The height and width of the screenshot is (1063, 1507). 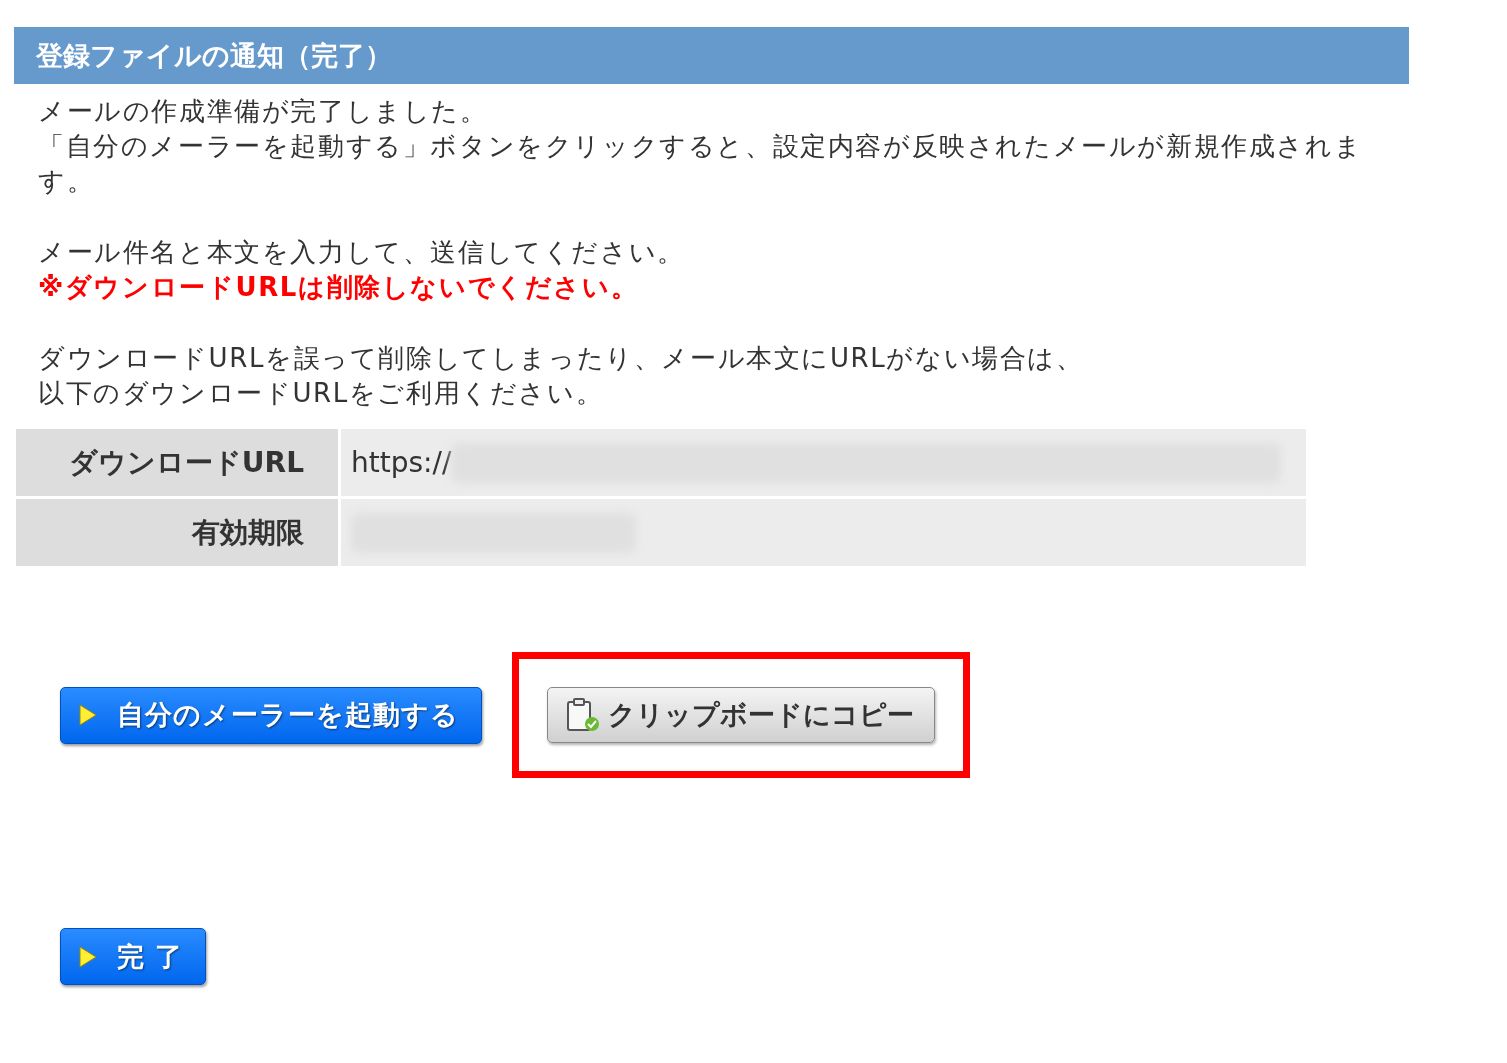 What do you see at coordinates (711, 55) in the screenshot?
I see `section-header: 登録ファイルの通知（完了）` at bounding box center [711, 55].